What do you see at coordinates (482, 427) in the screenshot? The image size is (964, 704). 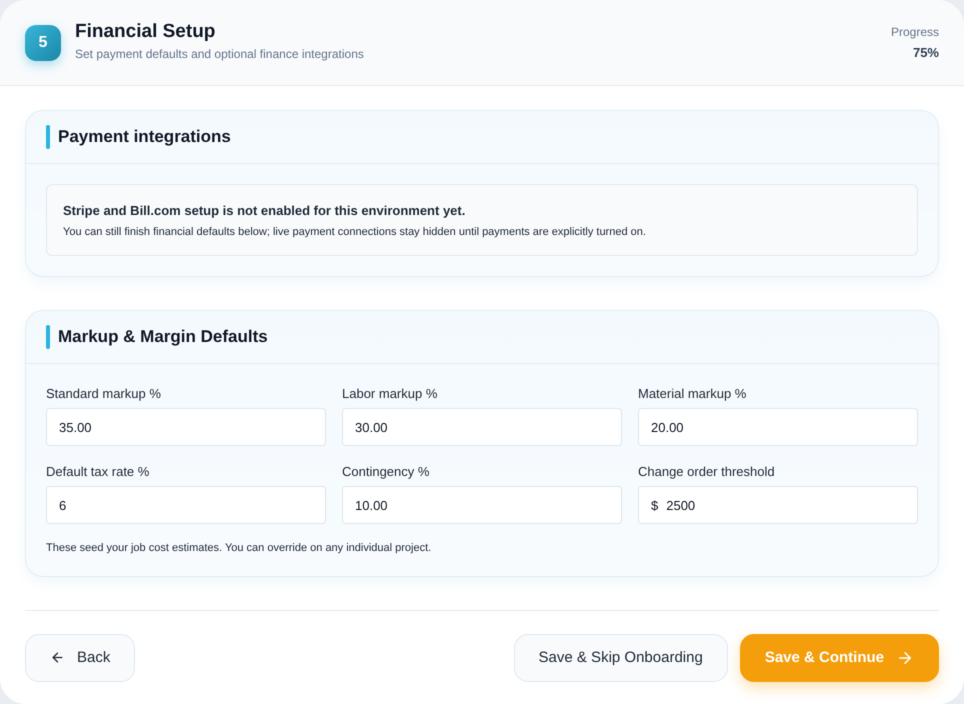 I see `input-field: 30.00` at bounding box center [482, 427].